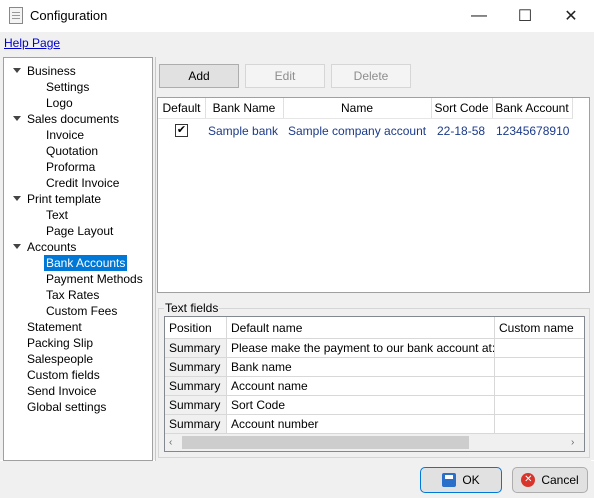 The height and width of the screenshot is (498, 594). I want to click on tree-item-send-invoice: Send Invoice, so click(61, 391).